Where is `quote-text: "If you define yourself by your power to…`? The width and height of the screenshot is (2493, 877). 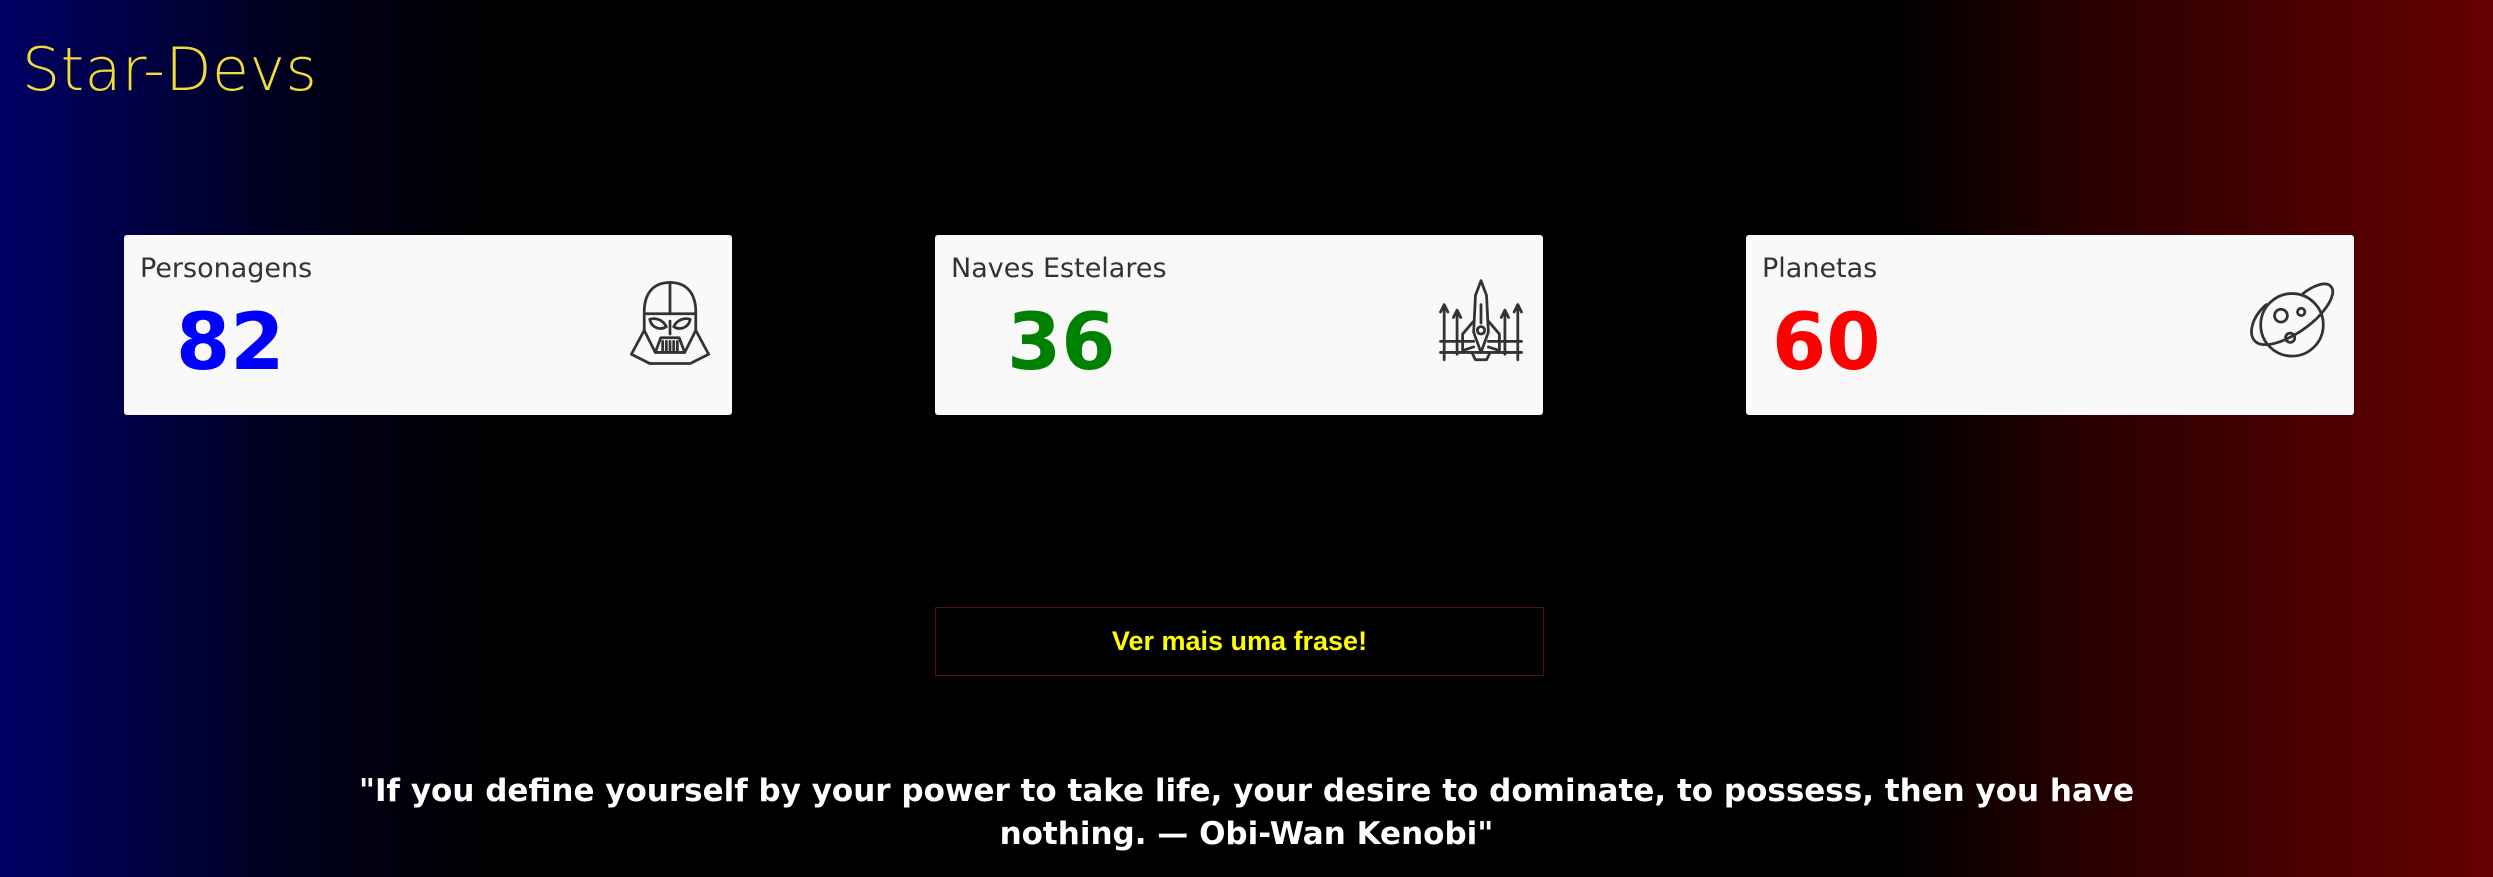 quote-text: "If you define yourself by your power to… is located at coordinates (1246, 812).